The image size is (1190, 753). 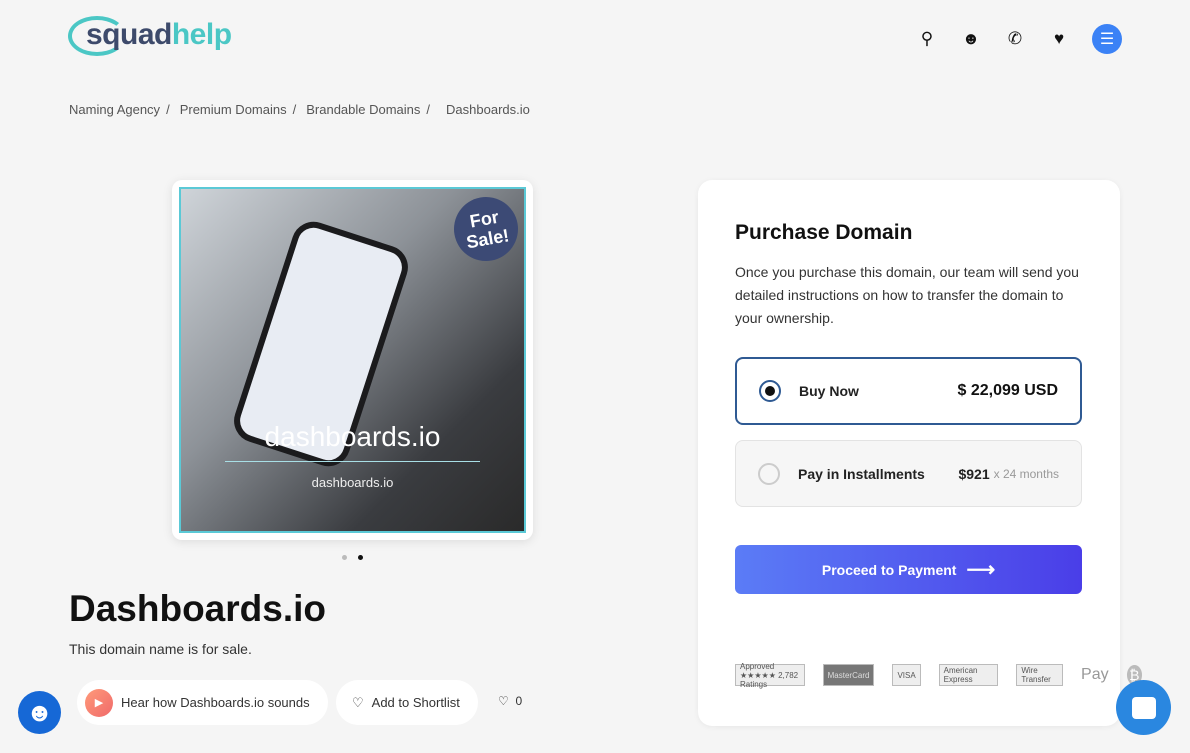 I want to click on option-label: Pay in Installments, so click(x=861, y=473).